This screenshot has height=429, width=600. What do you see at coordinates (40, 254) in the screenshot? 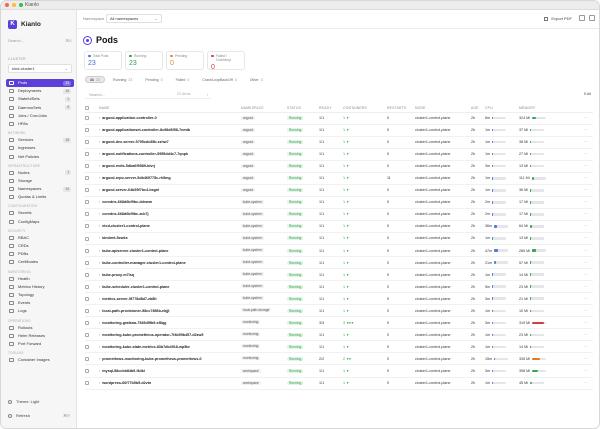
I see `sidebar-item-pdbs: PDBs` at bounding box center [40, 254].